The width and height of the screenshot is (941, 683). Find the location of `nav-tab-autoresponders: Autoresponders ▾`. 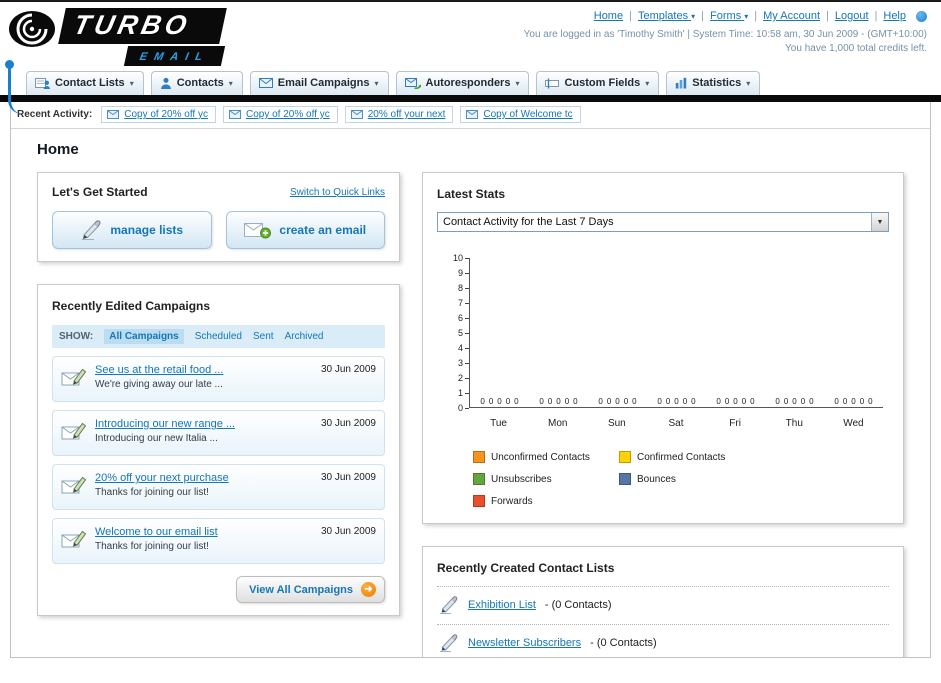

nav-tab-autoresponders: Autoresponders ▾ is located at coordinates (462, 83).